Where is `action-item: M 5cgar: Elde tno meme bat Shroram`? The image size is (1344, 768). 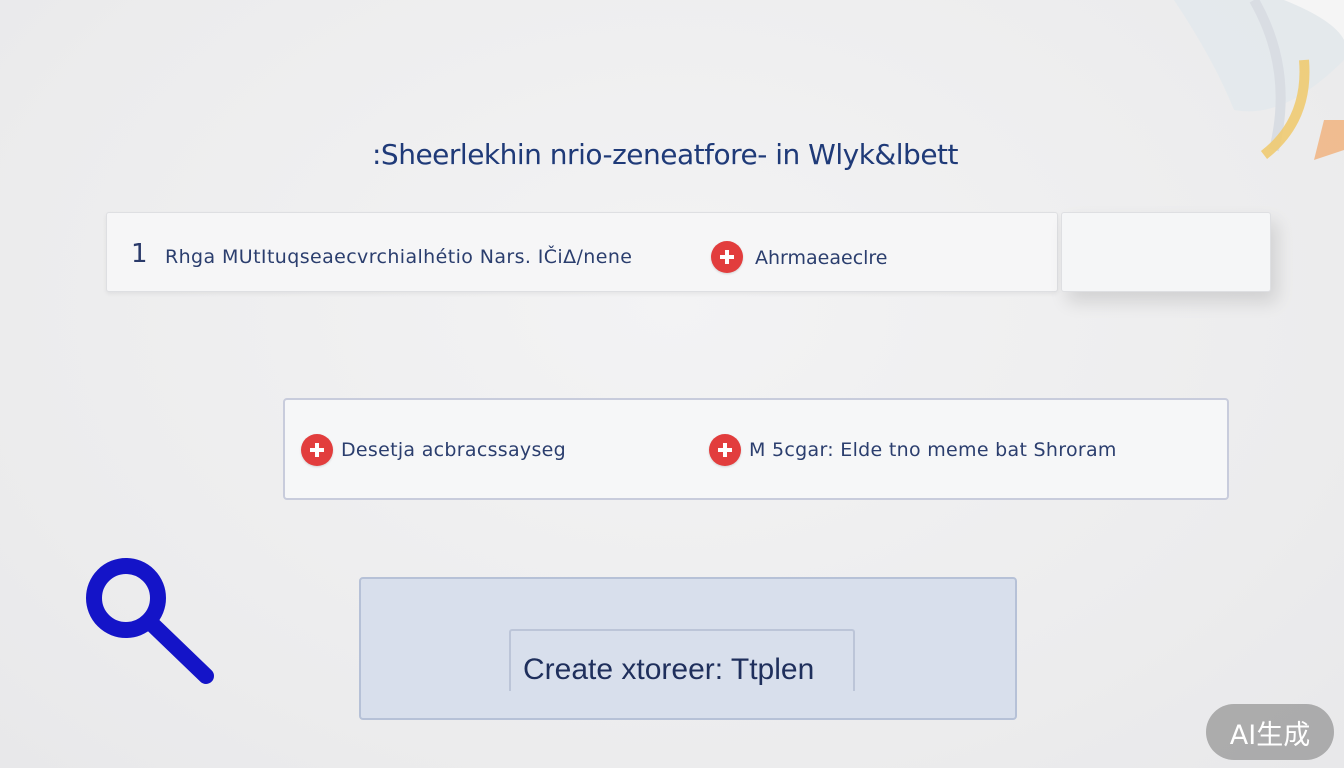 action-item: M 5cgar: Elde tno meme bat Shroram is located at coordinates (913, 450).